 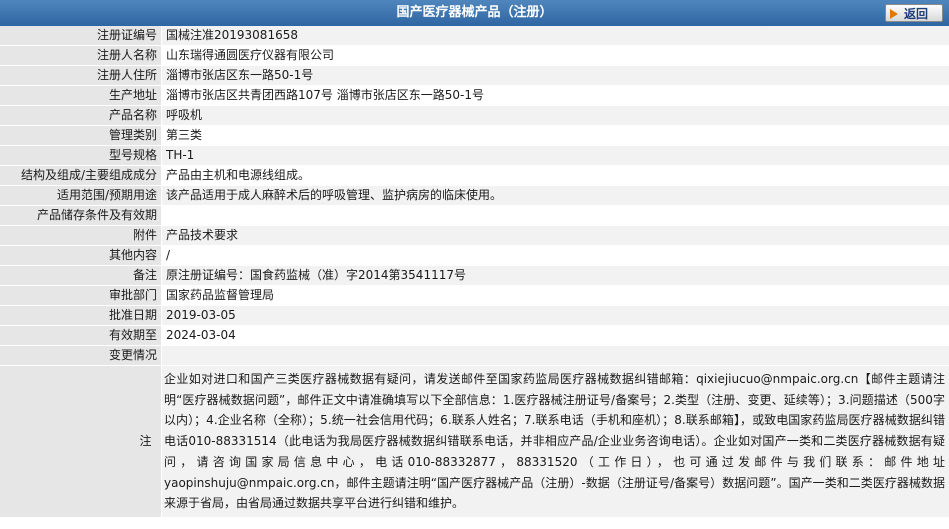 I want to click on field-label: 注册人名称, so click(x=81, y=55).